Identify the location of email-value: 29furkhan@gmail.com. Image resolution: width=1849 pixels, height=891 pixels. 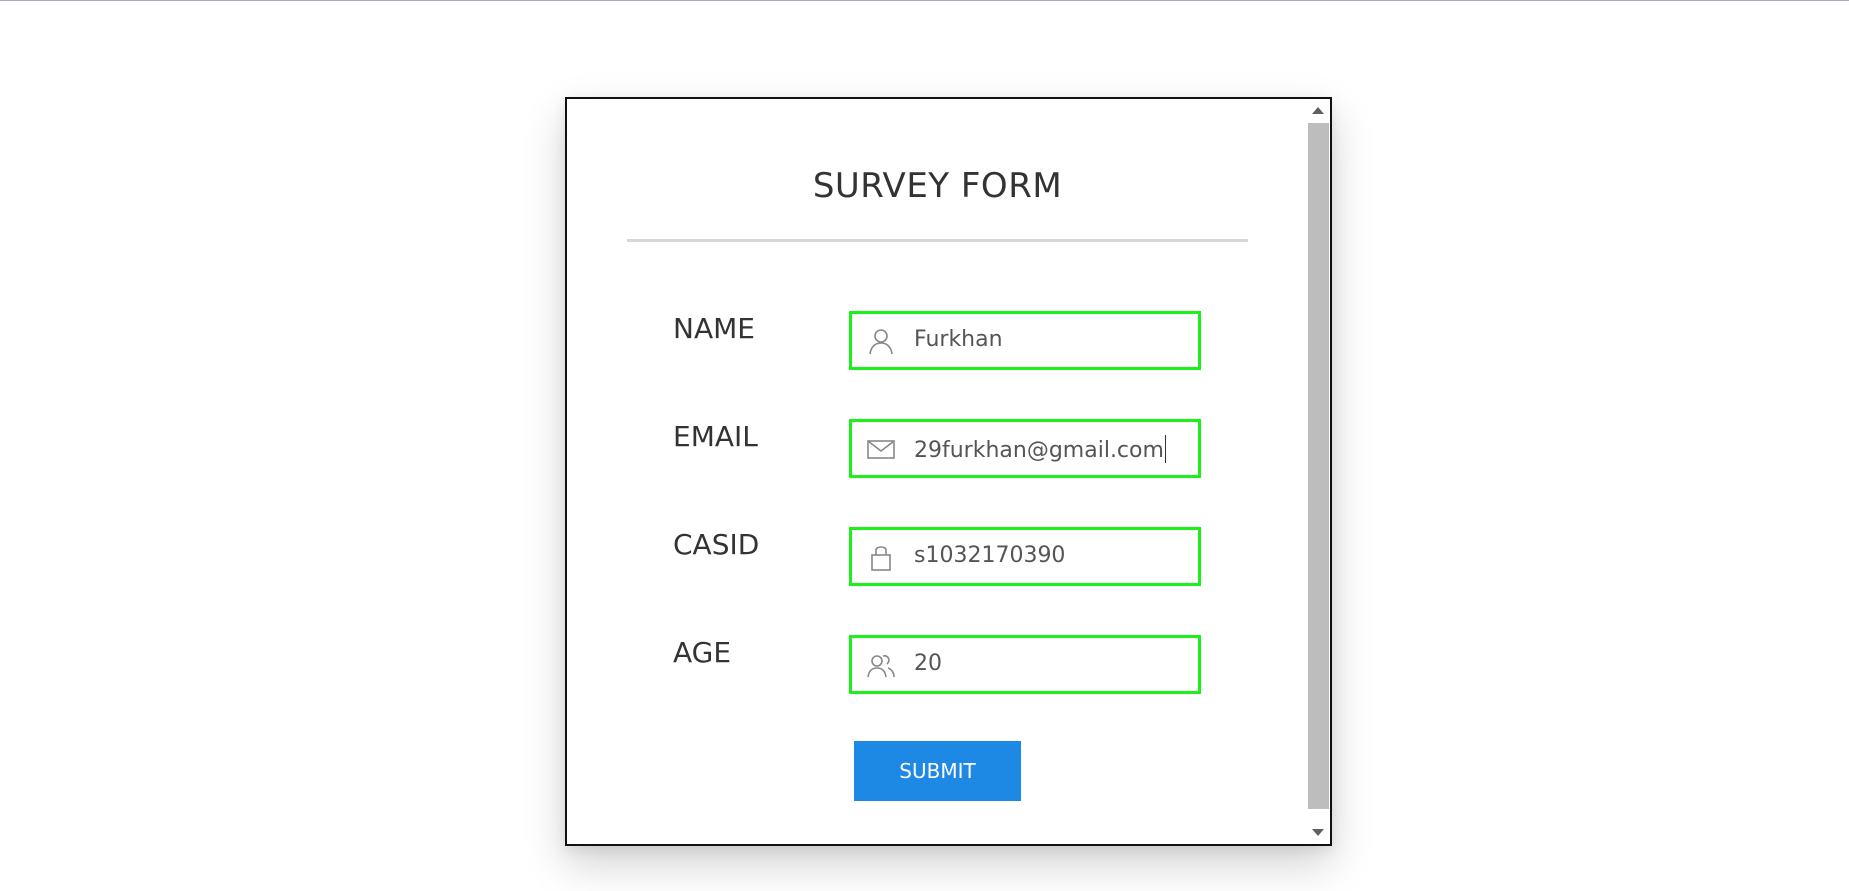
(1040, 449).